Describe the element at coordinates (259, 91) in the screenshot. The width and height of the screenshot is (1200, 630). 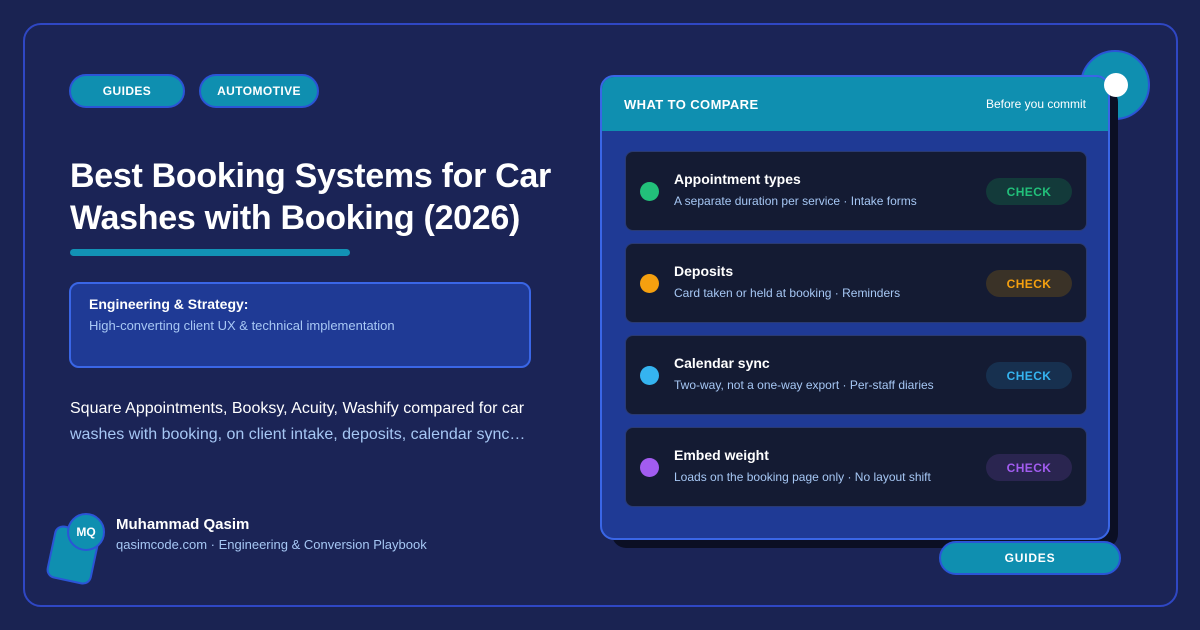
I see `tag-automotive: AUTOMOTIVE` at that location.